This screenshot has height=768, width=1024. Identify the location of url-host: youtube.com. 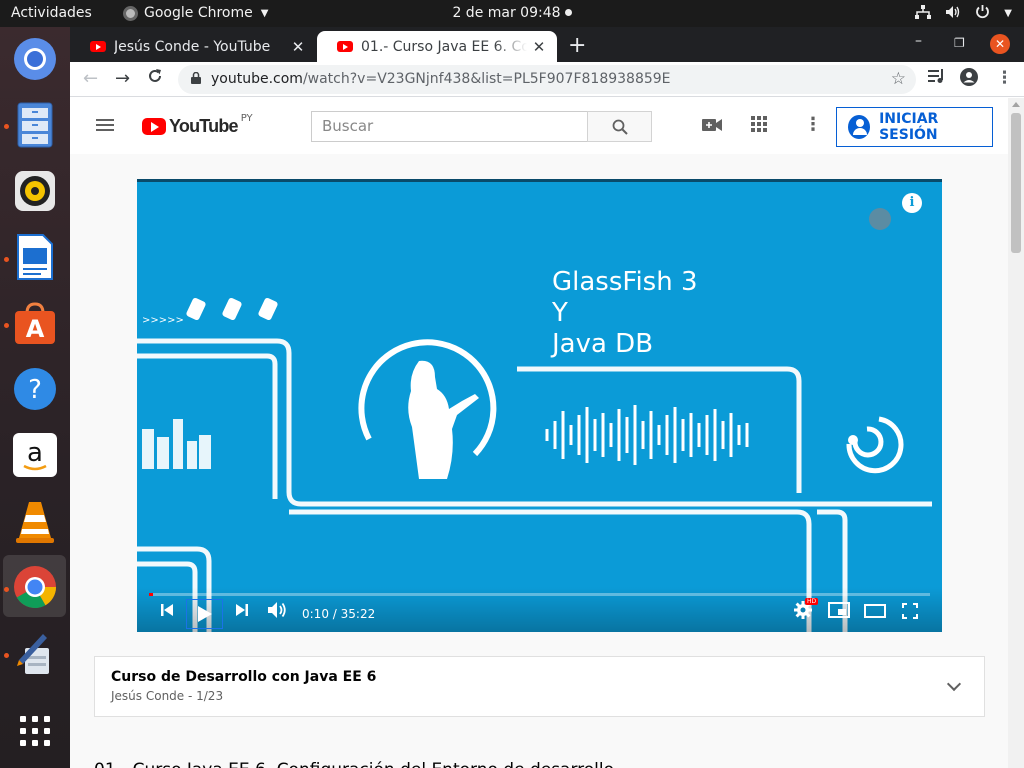
(257, 79).